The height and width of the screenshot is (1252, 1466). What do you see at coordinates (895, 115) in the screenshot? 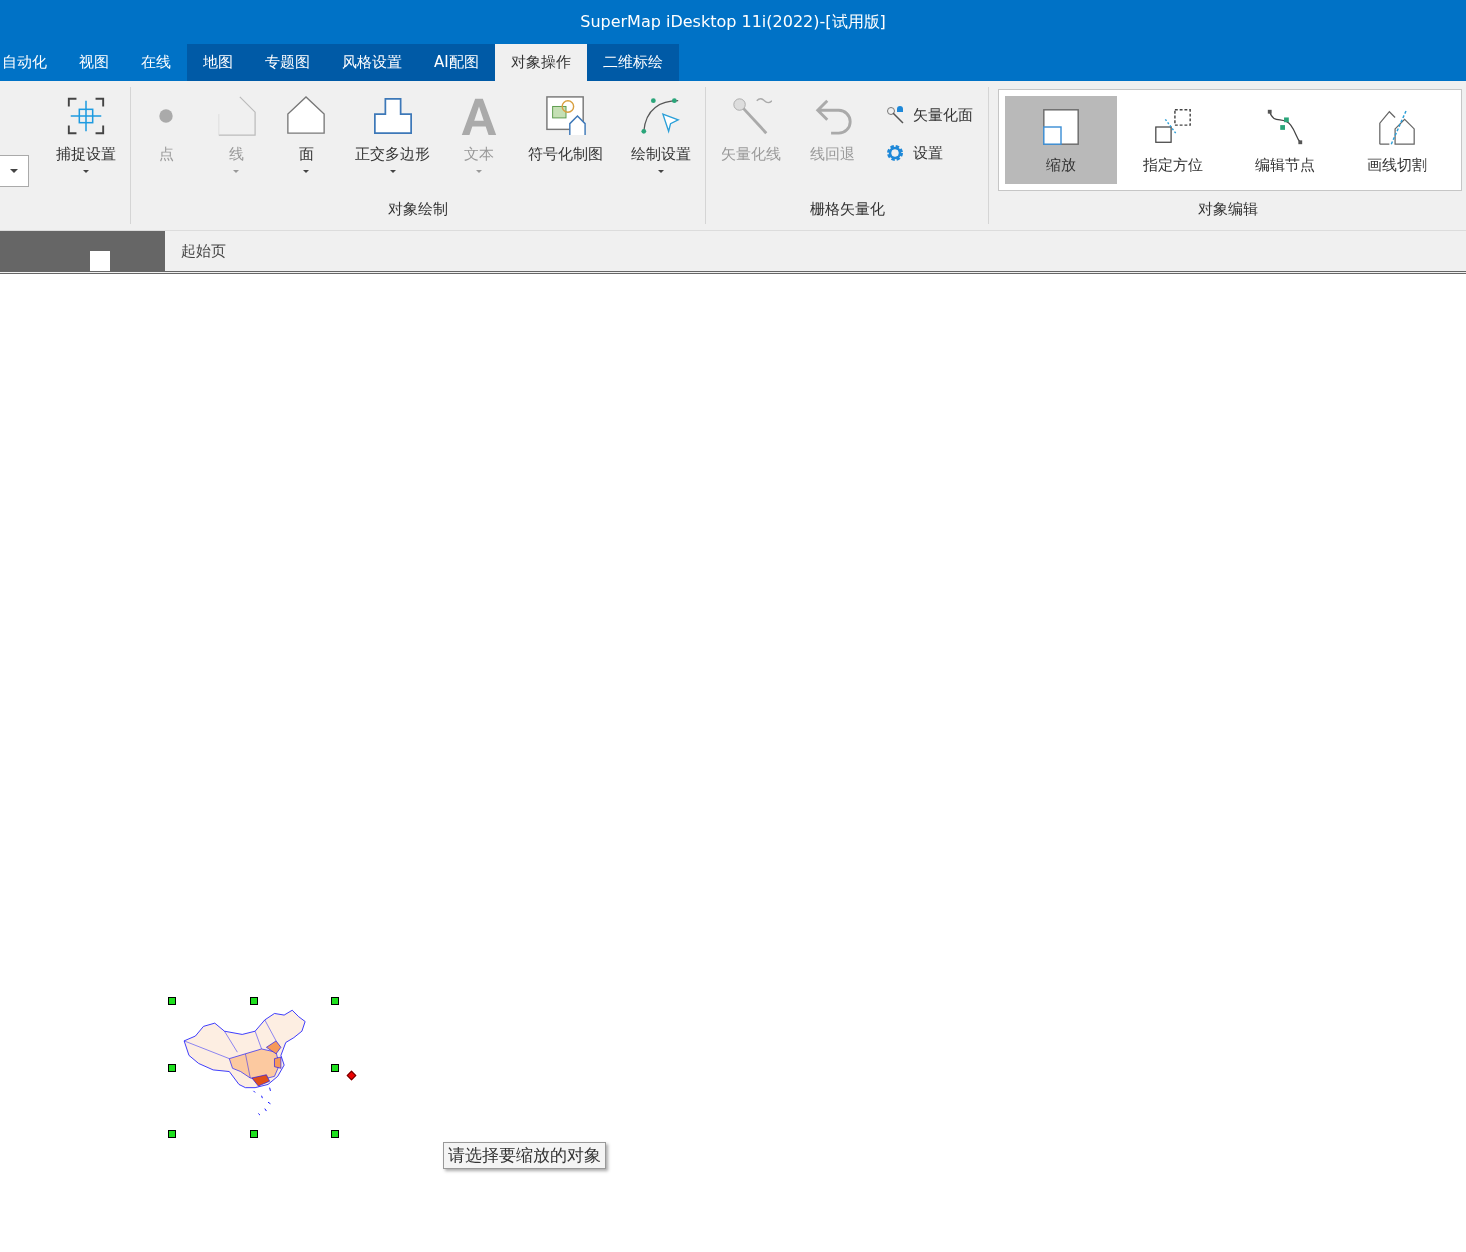
I see `magic-wand-icon` at bounding box center [895, 115].